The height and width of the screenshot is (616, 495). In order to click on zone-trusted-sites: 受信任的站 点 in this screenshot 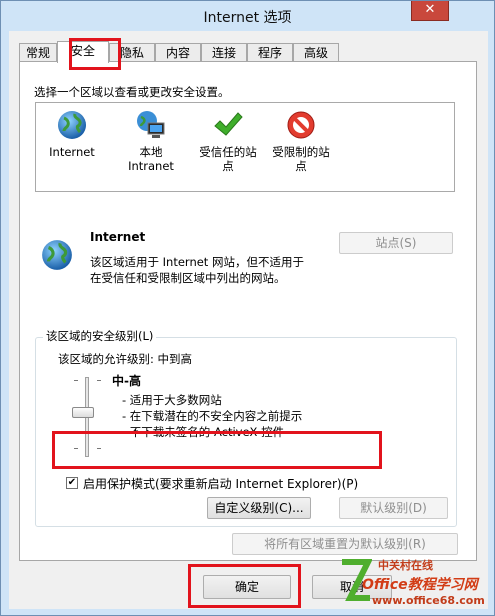, I will do `click(228, 149)`.